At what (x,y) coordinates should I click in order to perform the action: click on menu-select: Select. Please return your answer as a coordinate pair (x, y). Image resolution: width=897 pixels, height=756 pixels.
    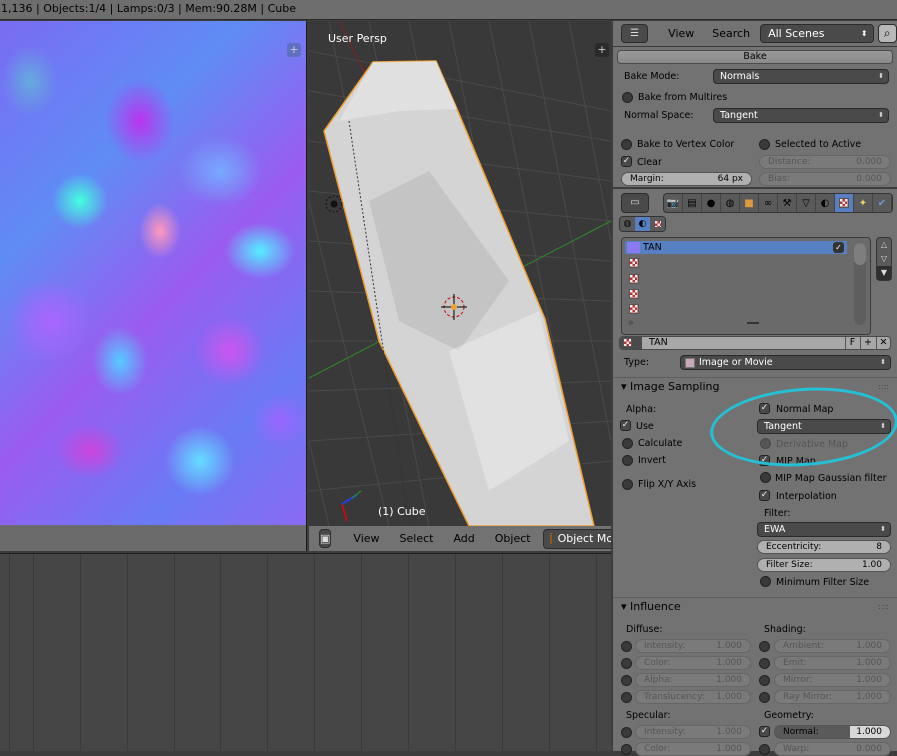
    Looking at the image, I should click on (417, 538).